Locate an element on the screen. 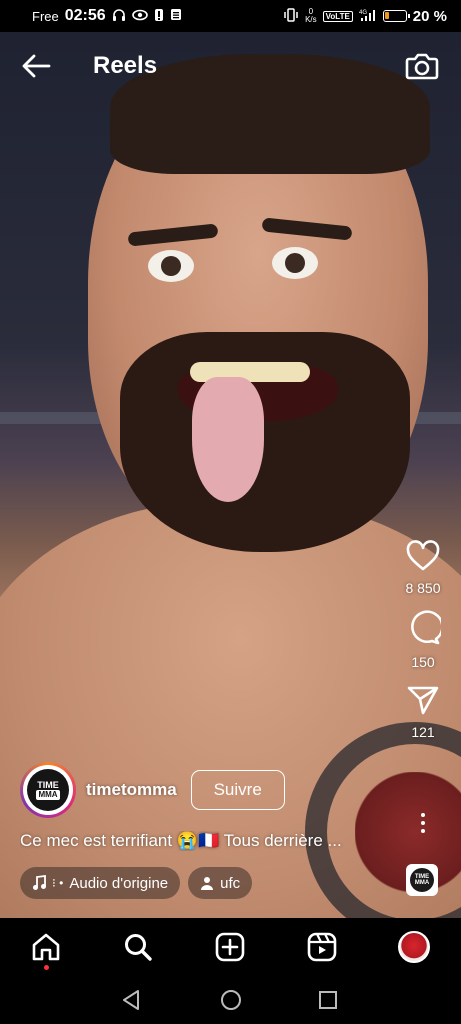 Image resolution: width=461 pixels, height=1024 pixels. nav-home is located at coordinates (46, 947).